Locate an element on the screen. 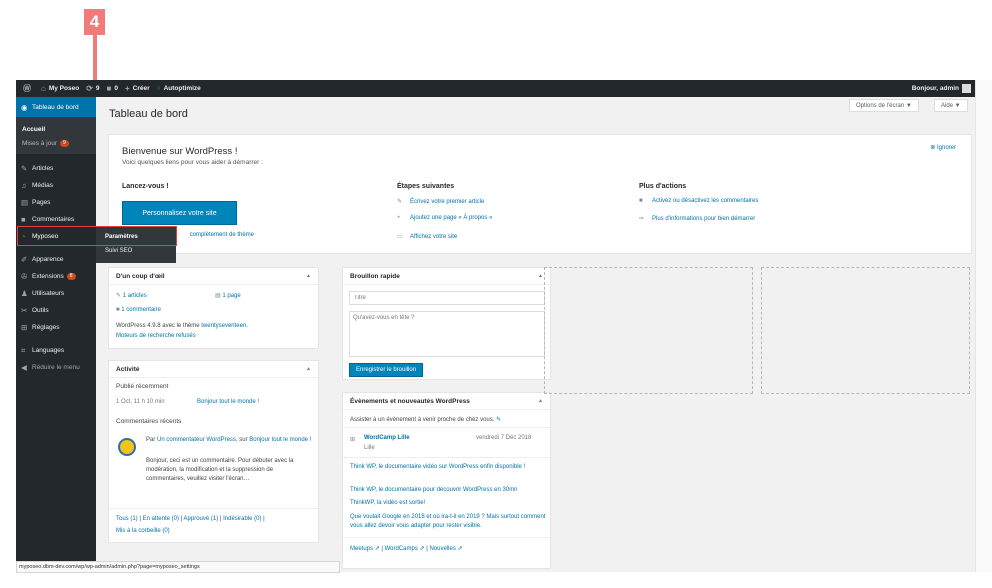  menu-languages: ⌗ Languages is located at coordinates (56, 350).